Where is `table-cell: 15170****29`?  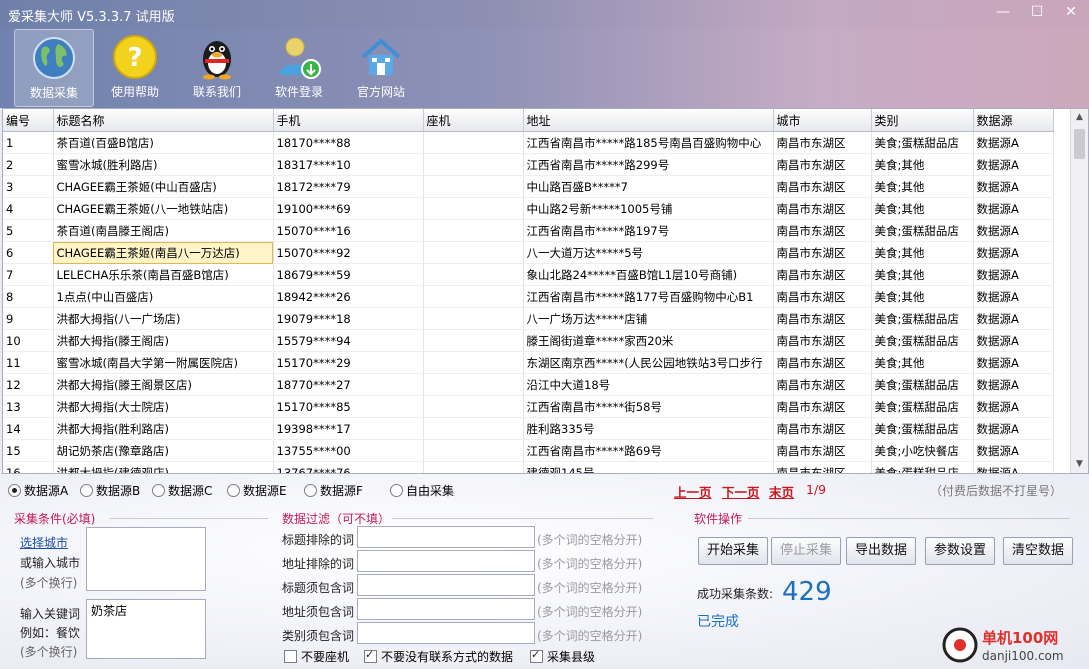 table-cell: 15170****29 is located at coordinates (348, 362).